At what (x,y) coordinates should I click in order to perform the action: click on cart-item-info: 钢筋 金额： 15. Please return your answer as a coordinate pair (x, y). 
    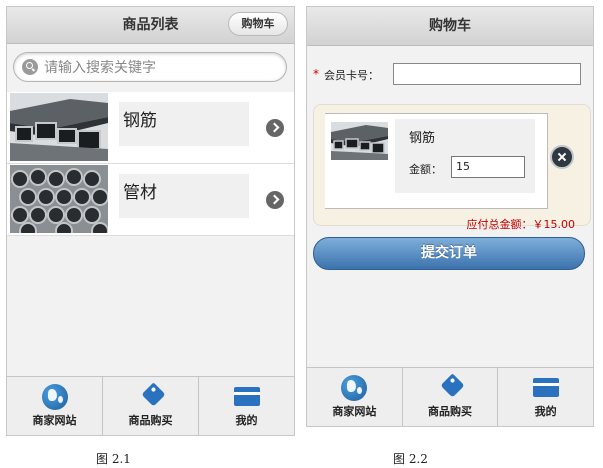
    Looking at the image, I should click on (465, 156).